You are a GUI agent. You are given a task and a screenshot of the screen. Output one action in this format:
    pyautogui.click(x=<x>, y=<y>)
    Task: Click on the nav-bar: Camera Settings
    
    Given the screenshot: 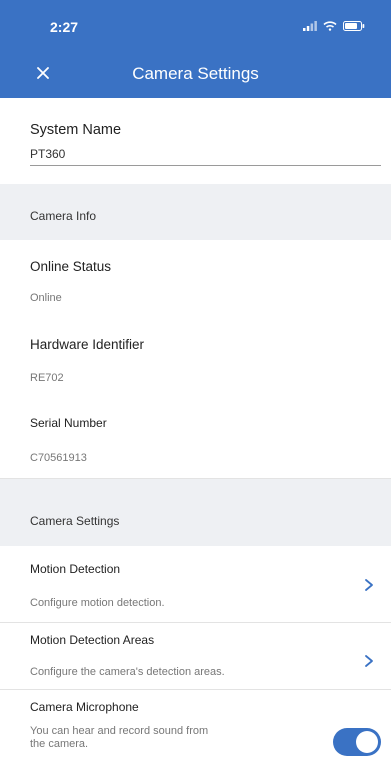 What is the action you would take?
    pyautogui.click(x=195, y=74)
    